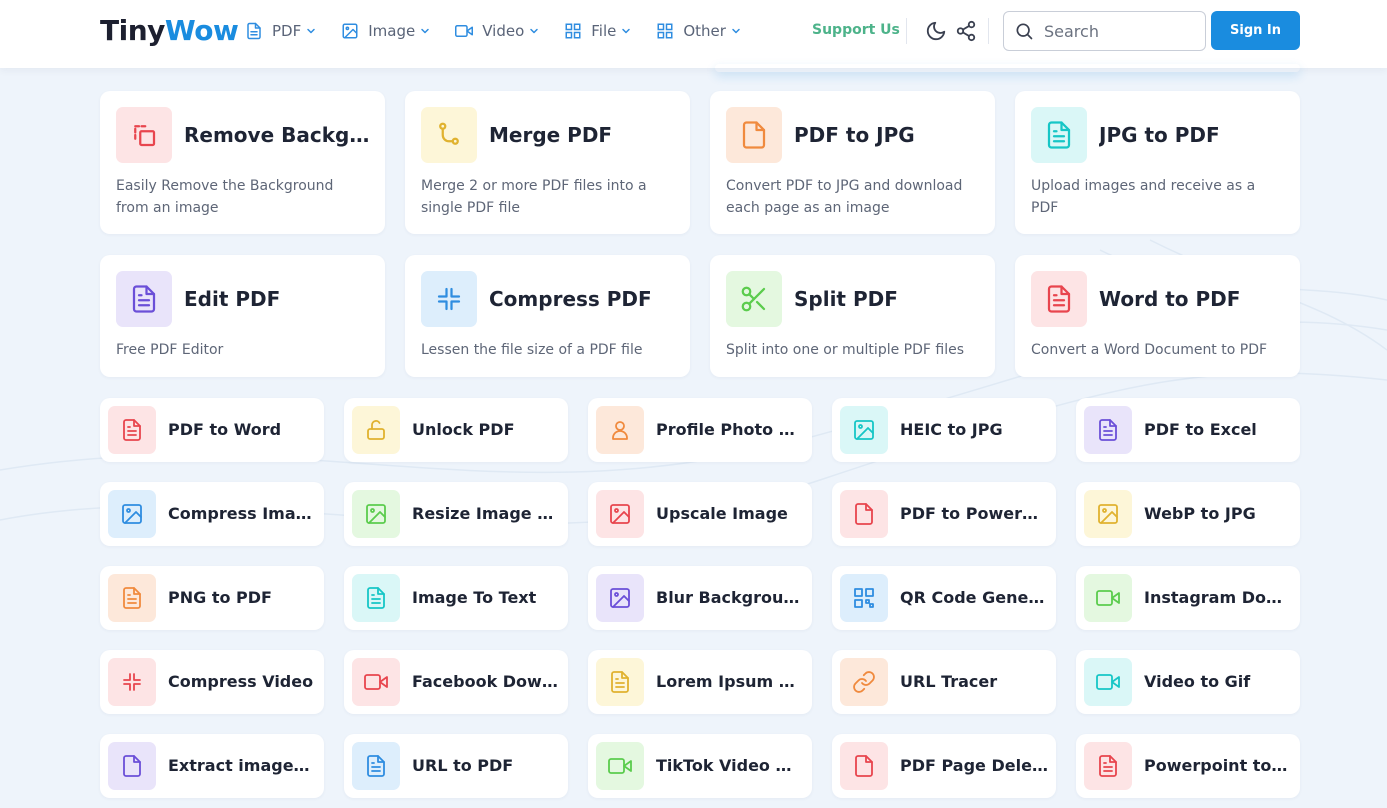 The image size is (1387, 808). What do you see at coordinates (280, 31) in the screenshot?
I see `nav-pdf: PDF` at bounding box center [280, 31].